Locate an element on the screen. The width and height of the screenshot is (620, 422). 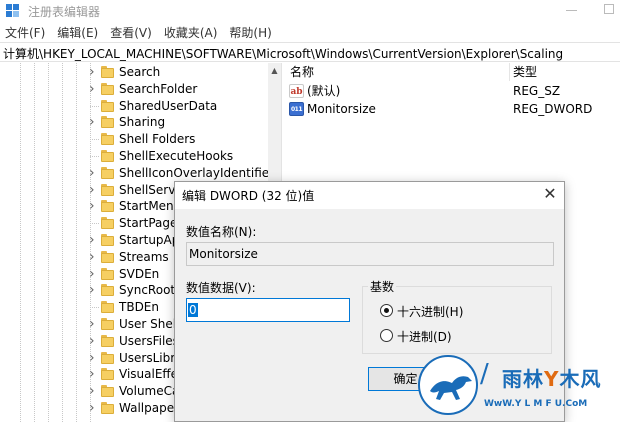
radio-dec-label: 十进制(D) is located at coordinates (424, 336).